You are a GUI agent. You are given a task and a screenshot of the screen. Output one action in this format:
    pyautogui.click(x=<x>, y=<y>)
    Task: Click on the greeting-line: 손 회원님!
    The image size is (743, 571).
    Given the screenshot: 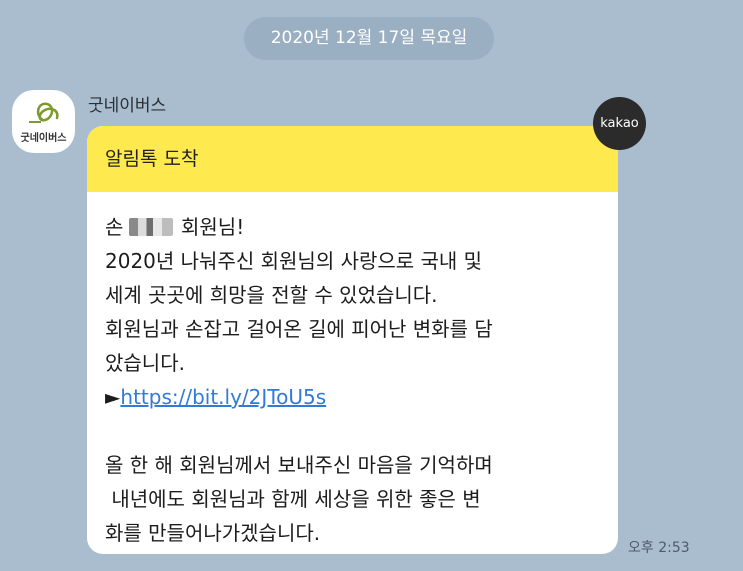 What is the action you would take?
    pyautogui.click(x=352, y=227)
    